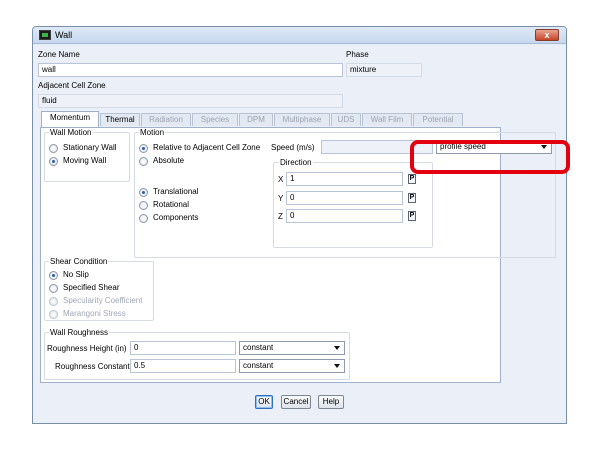  What do you see at coordinates (94, 313) in the screenshot?
I see `marangoni-stress-label: Marangoni Stress` at bounding box center [94, 313].